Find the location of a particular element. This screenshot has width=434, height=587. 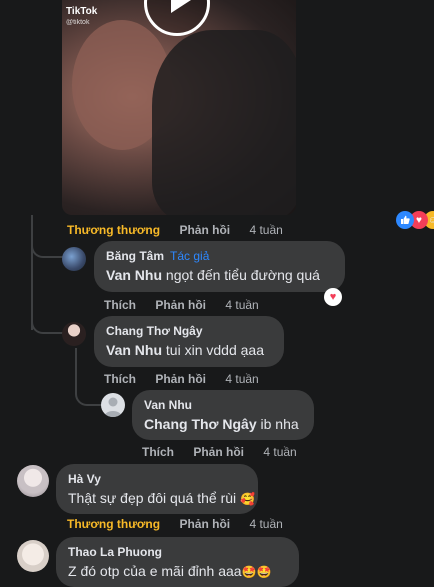

video-frame-shadow is located at coordinates (224, 122).